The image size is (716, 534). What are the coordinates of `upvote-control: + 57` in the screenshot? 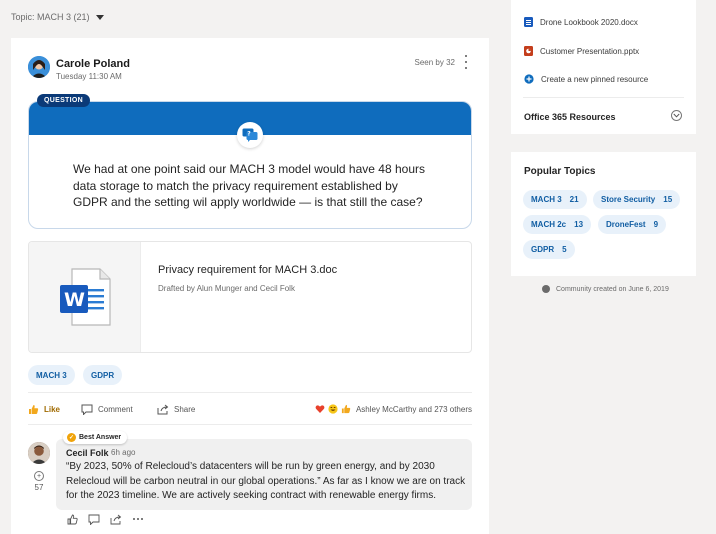 It's located at (39, 481).